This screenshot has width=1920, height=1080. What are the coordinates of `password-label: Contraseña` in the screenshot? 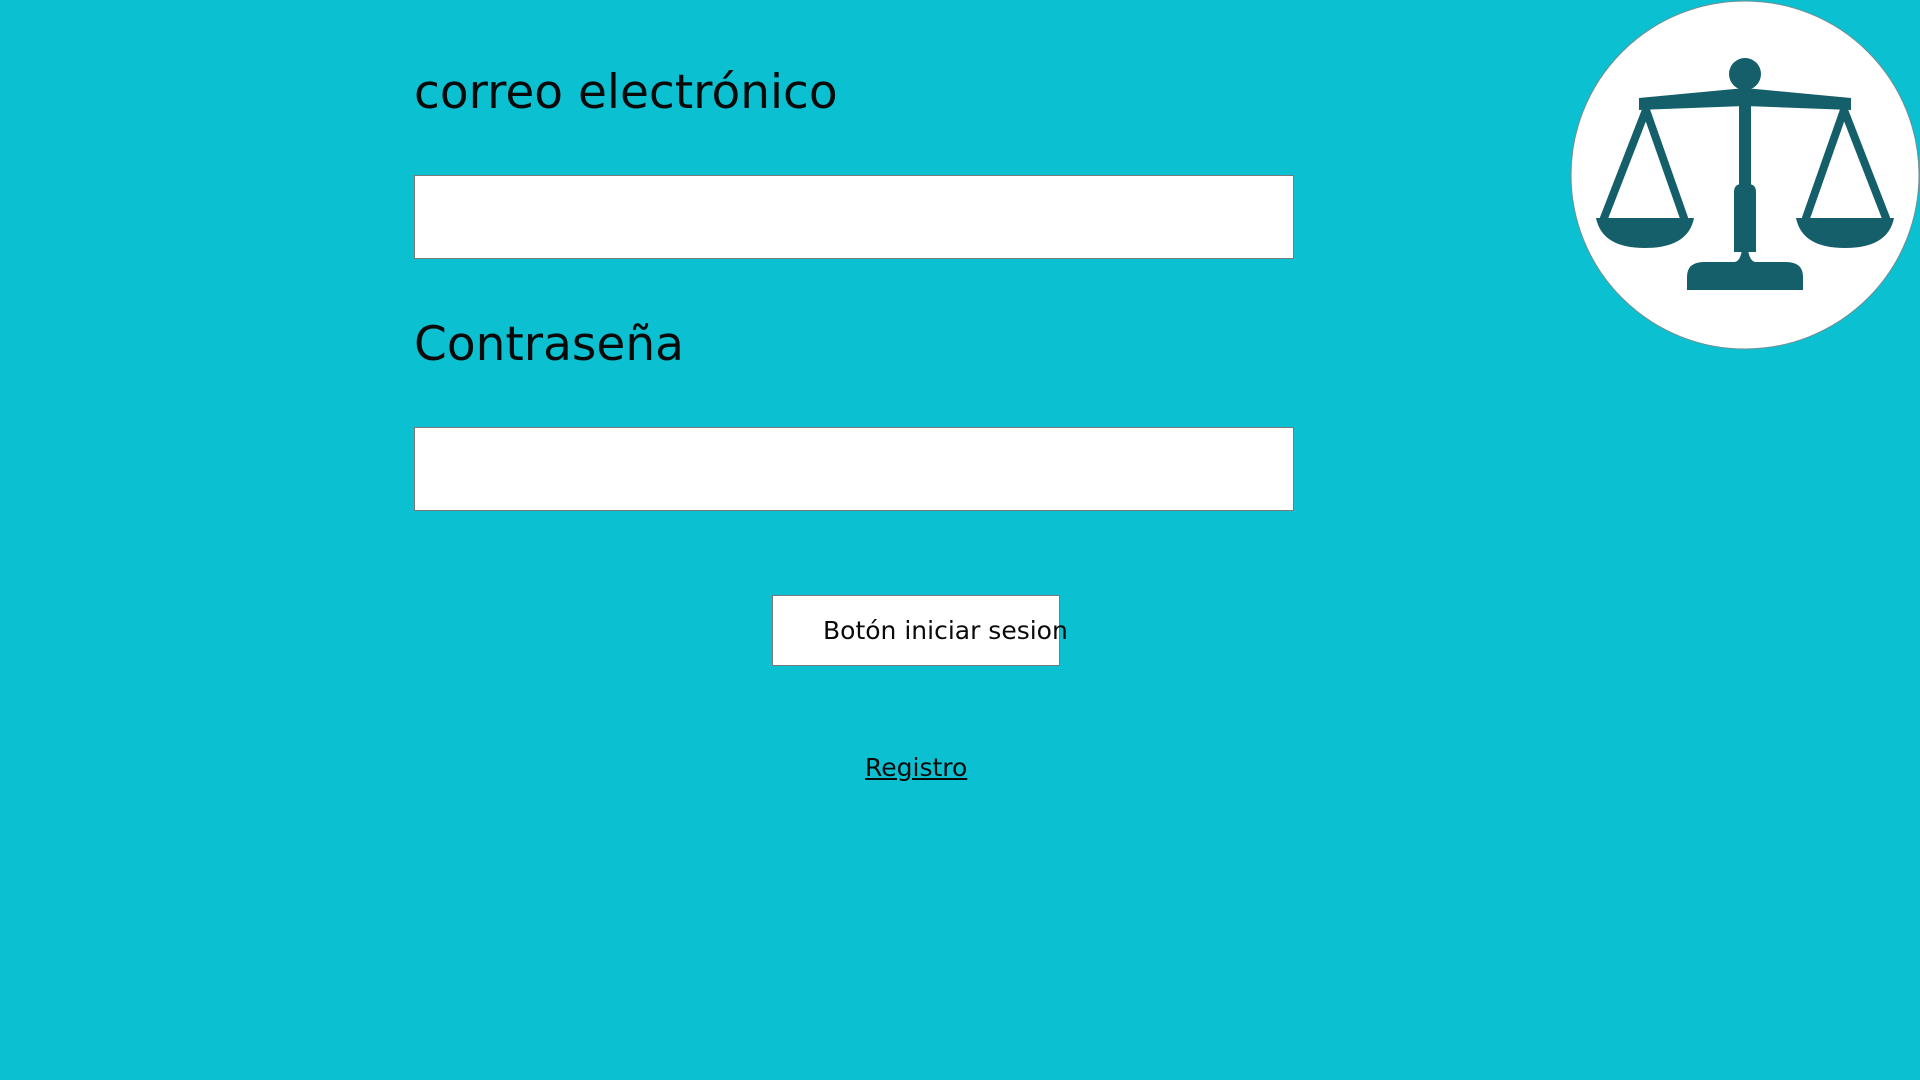 It's located at (549, 344).